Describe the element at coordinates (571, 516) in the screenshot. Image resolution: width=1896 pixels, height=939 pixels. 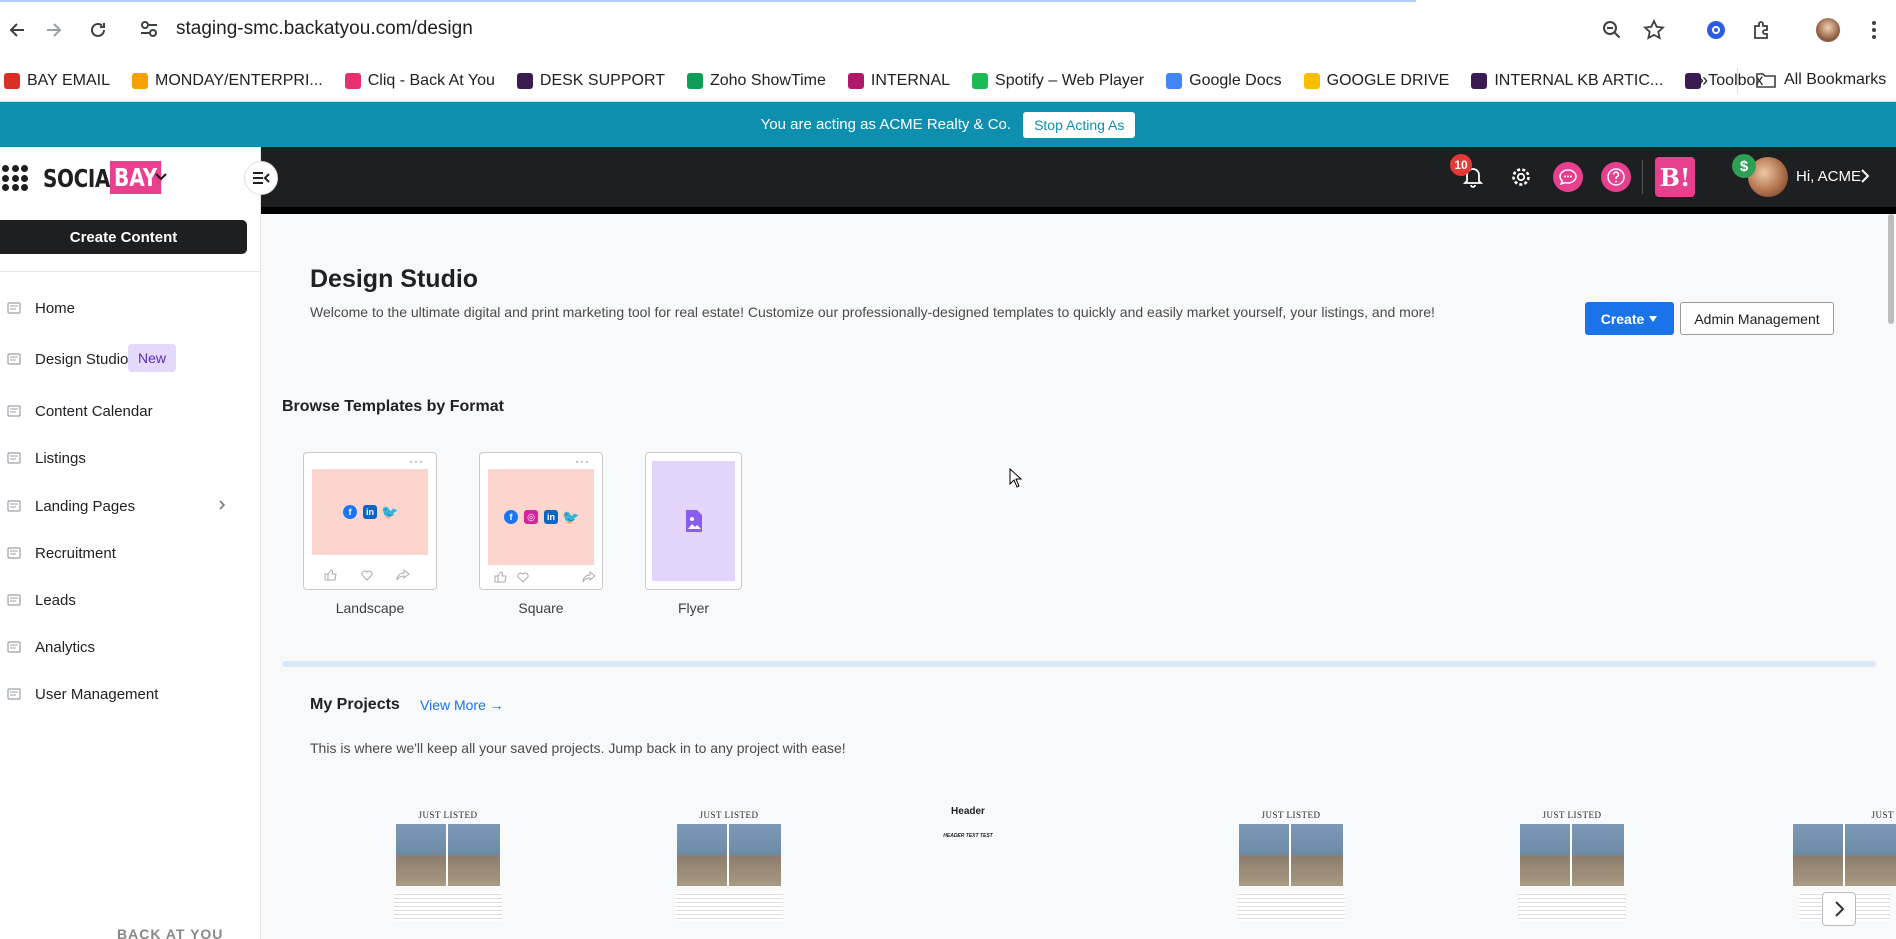
I see `twitter-icon: 🐦` at that location.